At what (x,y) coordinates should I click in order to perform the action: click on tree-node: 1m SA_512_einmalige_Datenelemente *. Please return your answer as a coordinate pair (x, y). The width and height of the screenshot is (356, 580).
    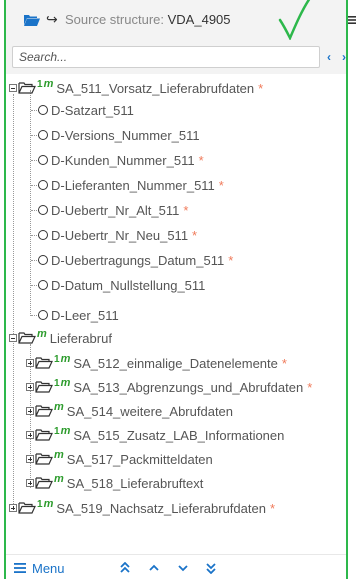
    Looking at the image, I should click on (156, 363).